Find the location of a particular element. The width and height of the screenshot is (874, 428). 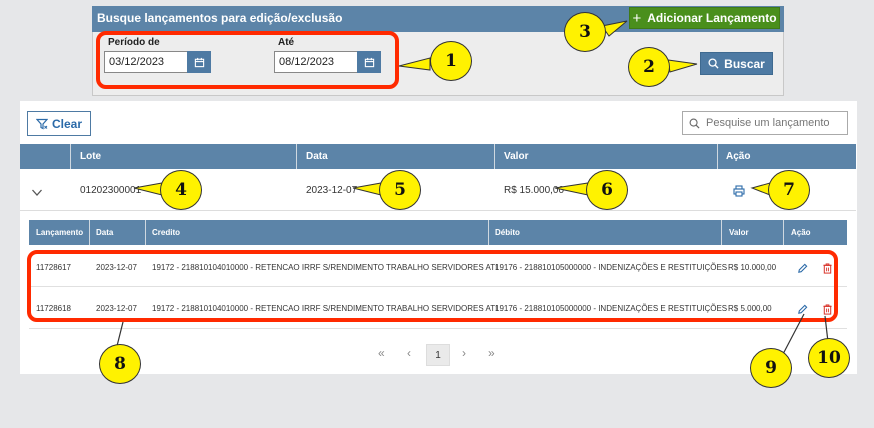

callout-9: 9 is located at coordinates (771, 368).